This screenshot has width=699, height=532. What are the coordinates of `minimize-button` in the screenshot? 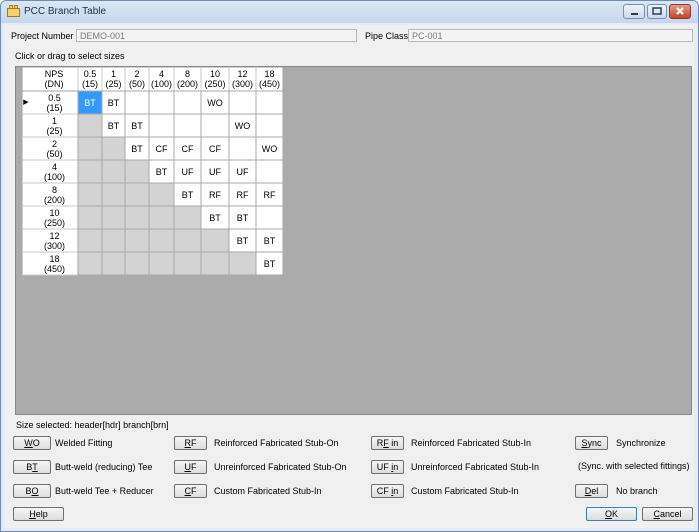 It's located at (634, 11).